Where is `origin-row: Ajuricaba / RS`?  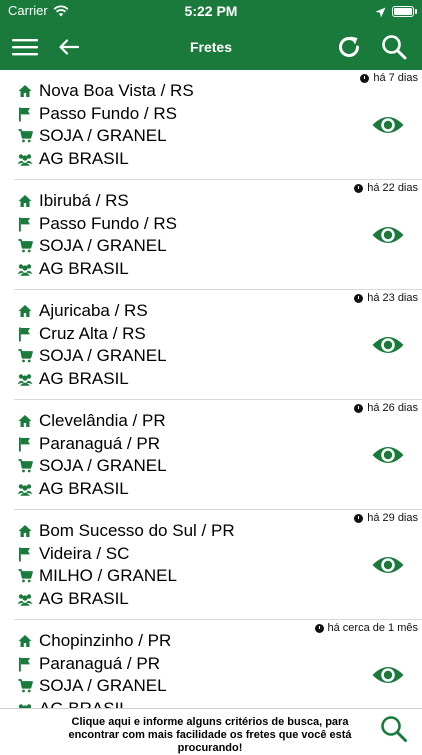
origin-row: Ajuricaba / RS is located at coordinates (82, 311).